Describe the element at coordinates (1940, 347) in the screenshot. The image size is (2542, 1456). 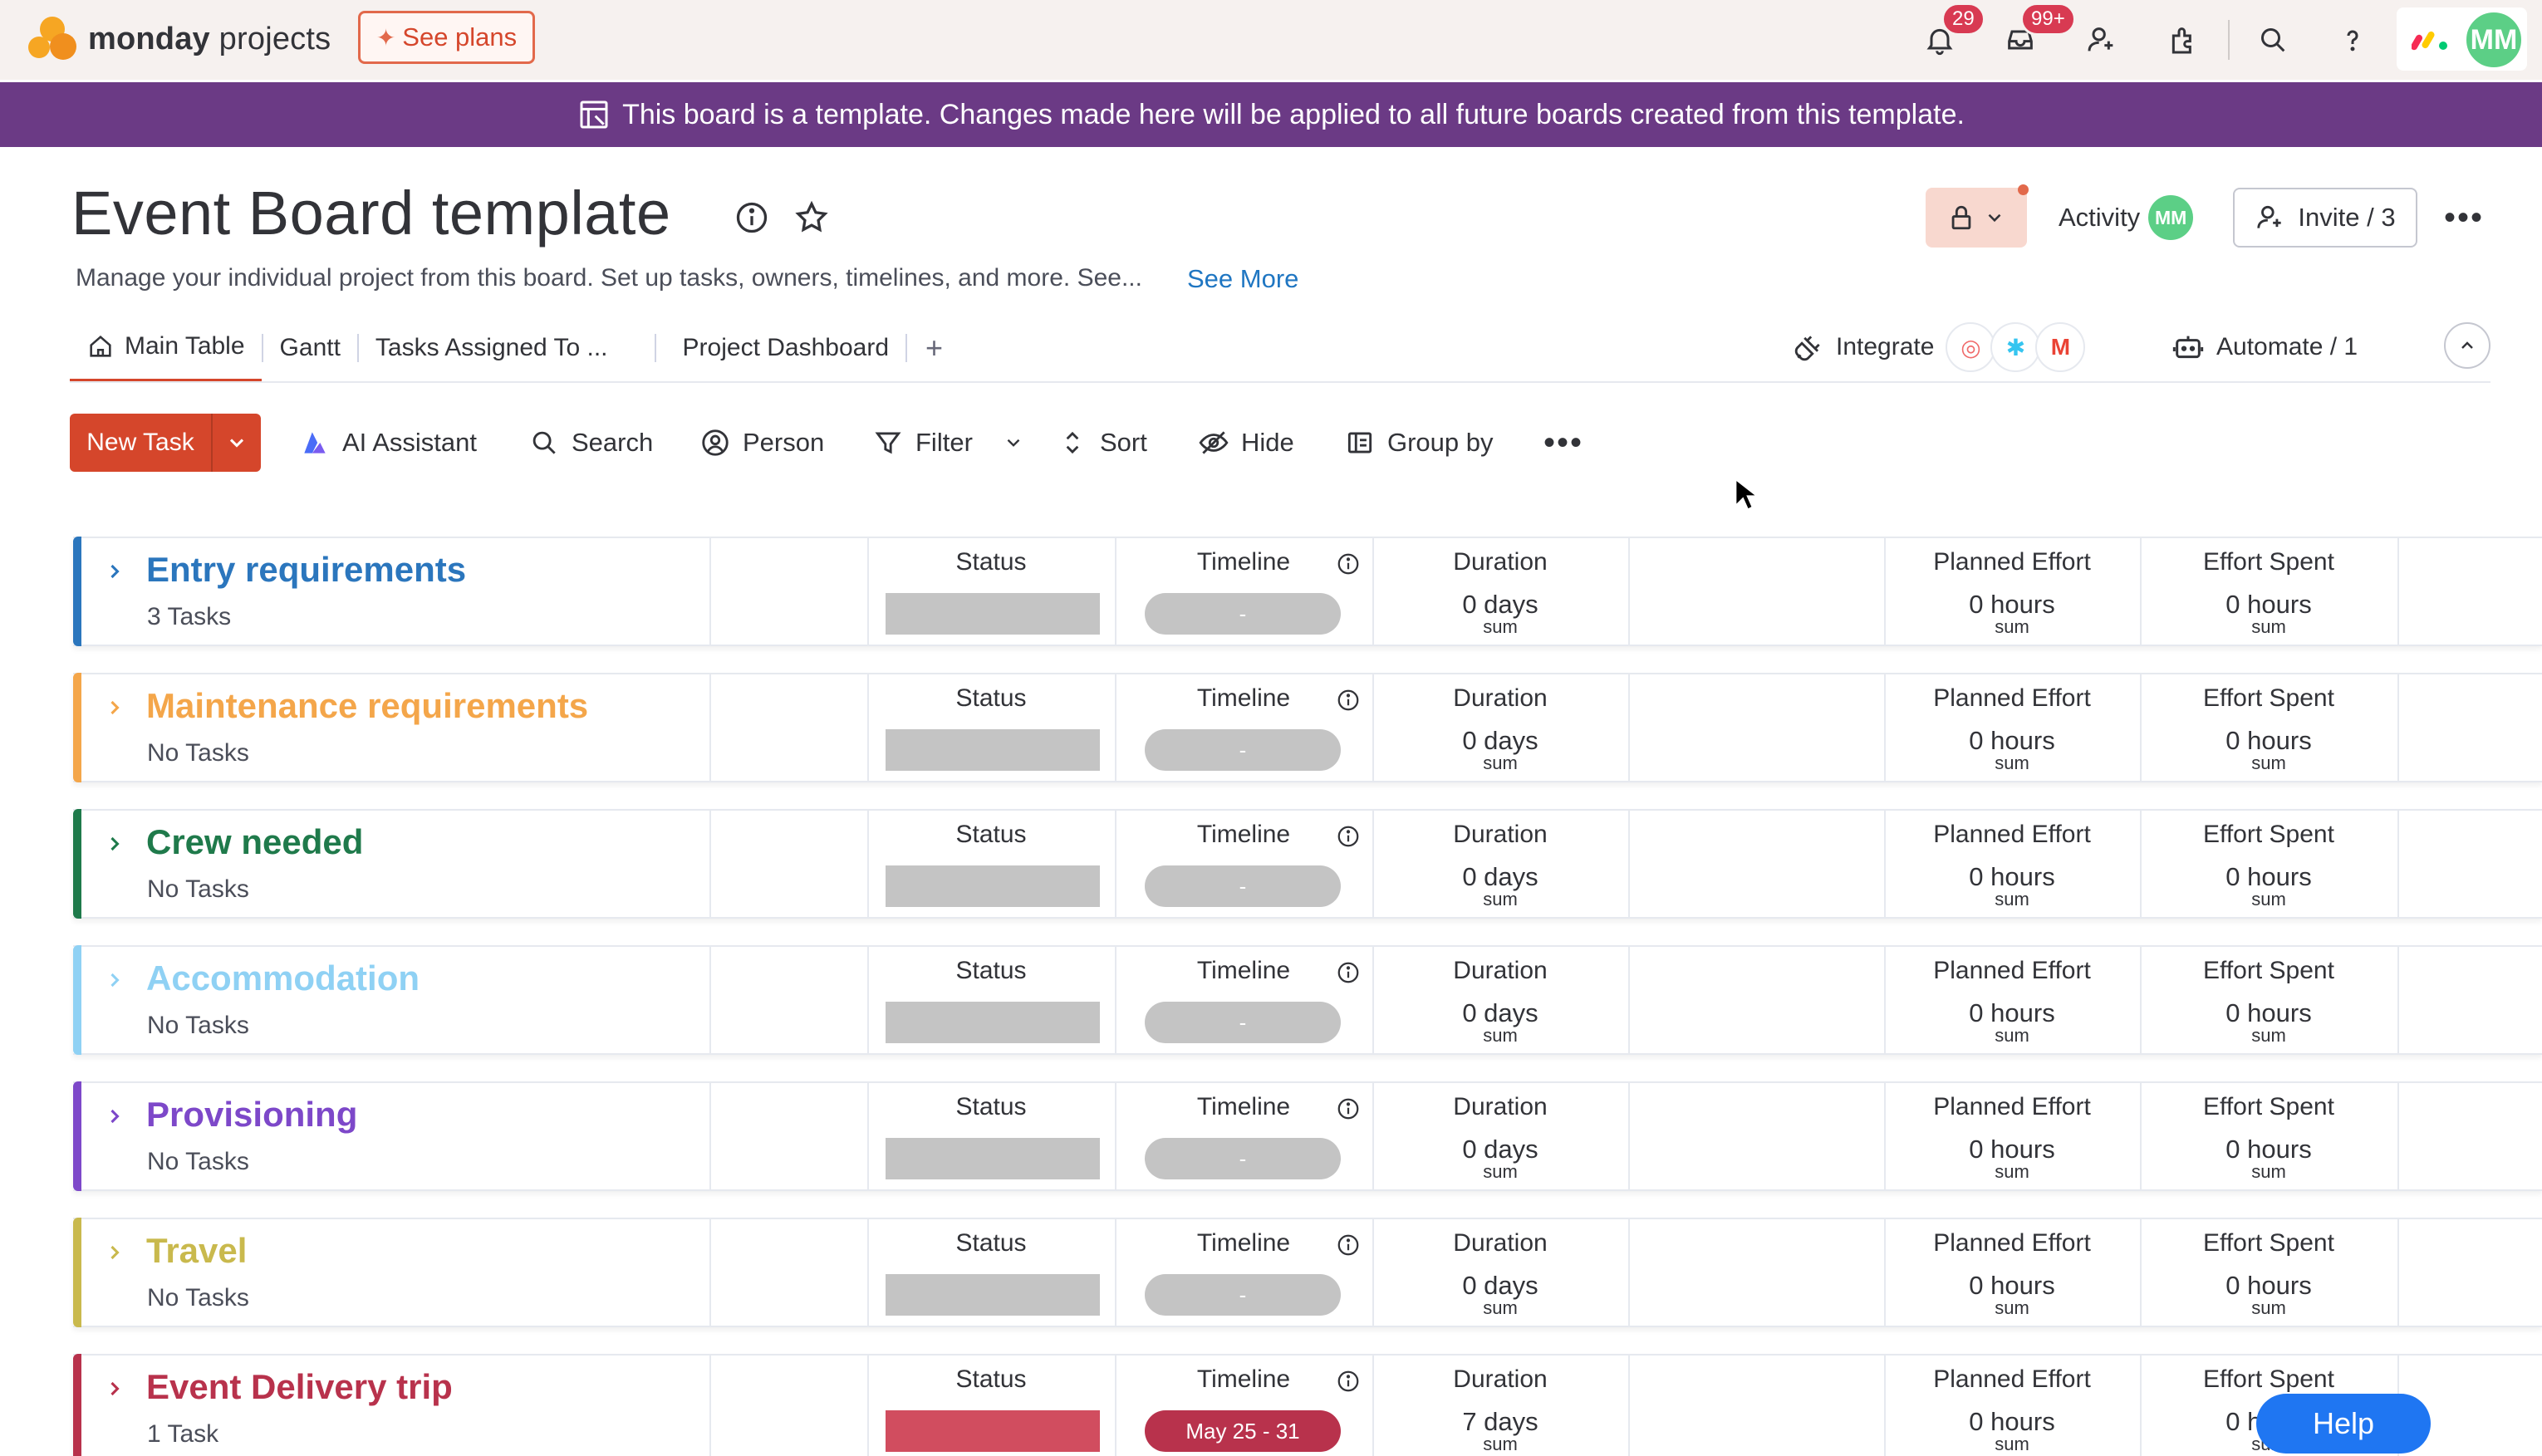
I see `integrate-button: Integrate ◎ ✱ M` at that location.